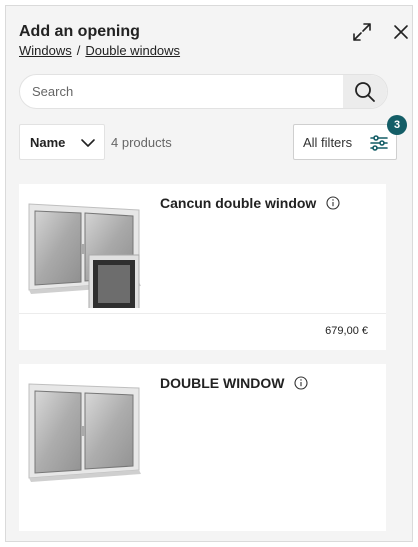  Describe the element at coordinates (182, 91) in the screenshot. I see `search-input` at that location.